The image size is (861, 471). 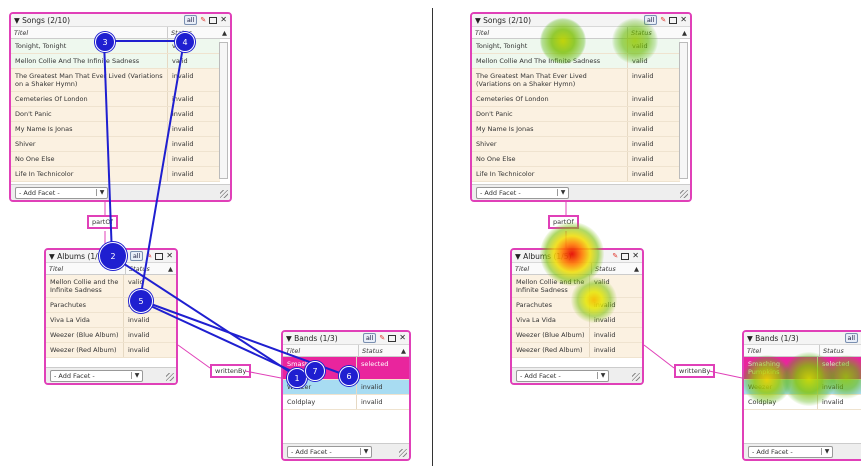 I want to click on fixation-marker: 2, so click(x=113, y=256).